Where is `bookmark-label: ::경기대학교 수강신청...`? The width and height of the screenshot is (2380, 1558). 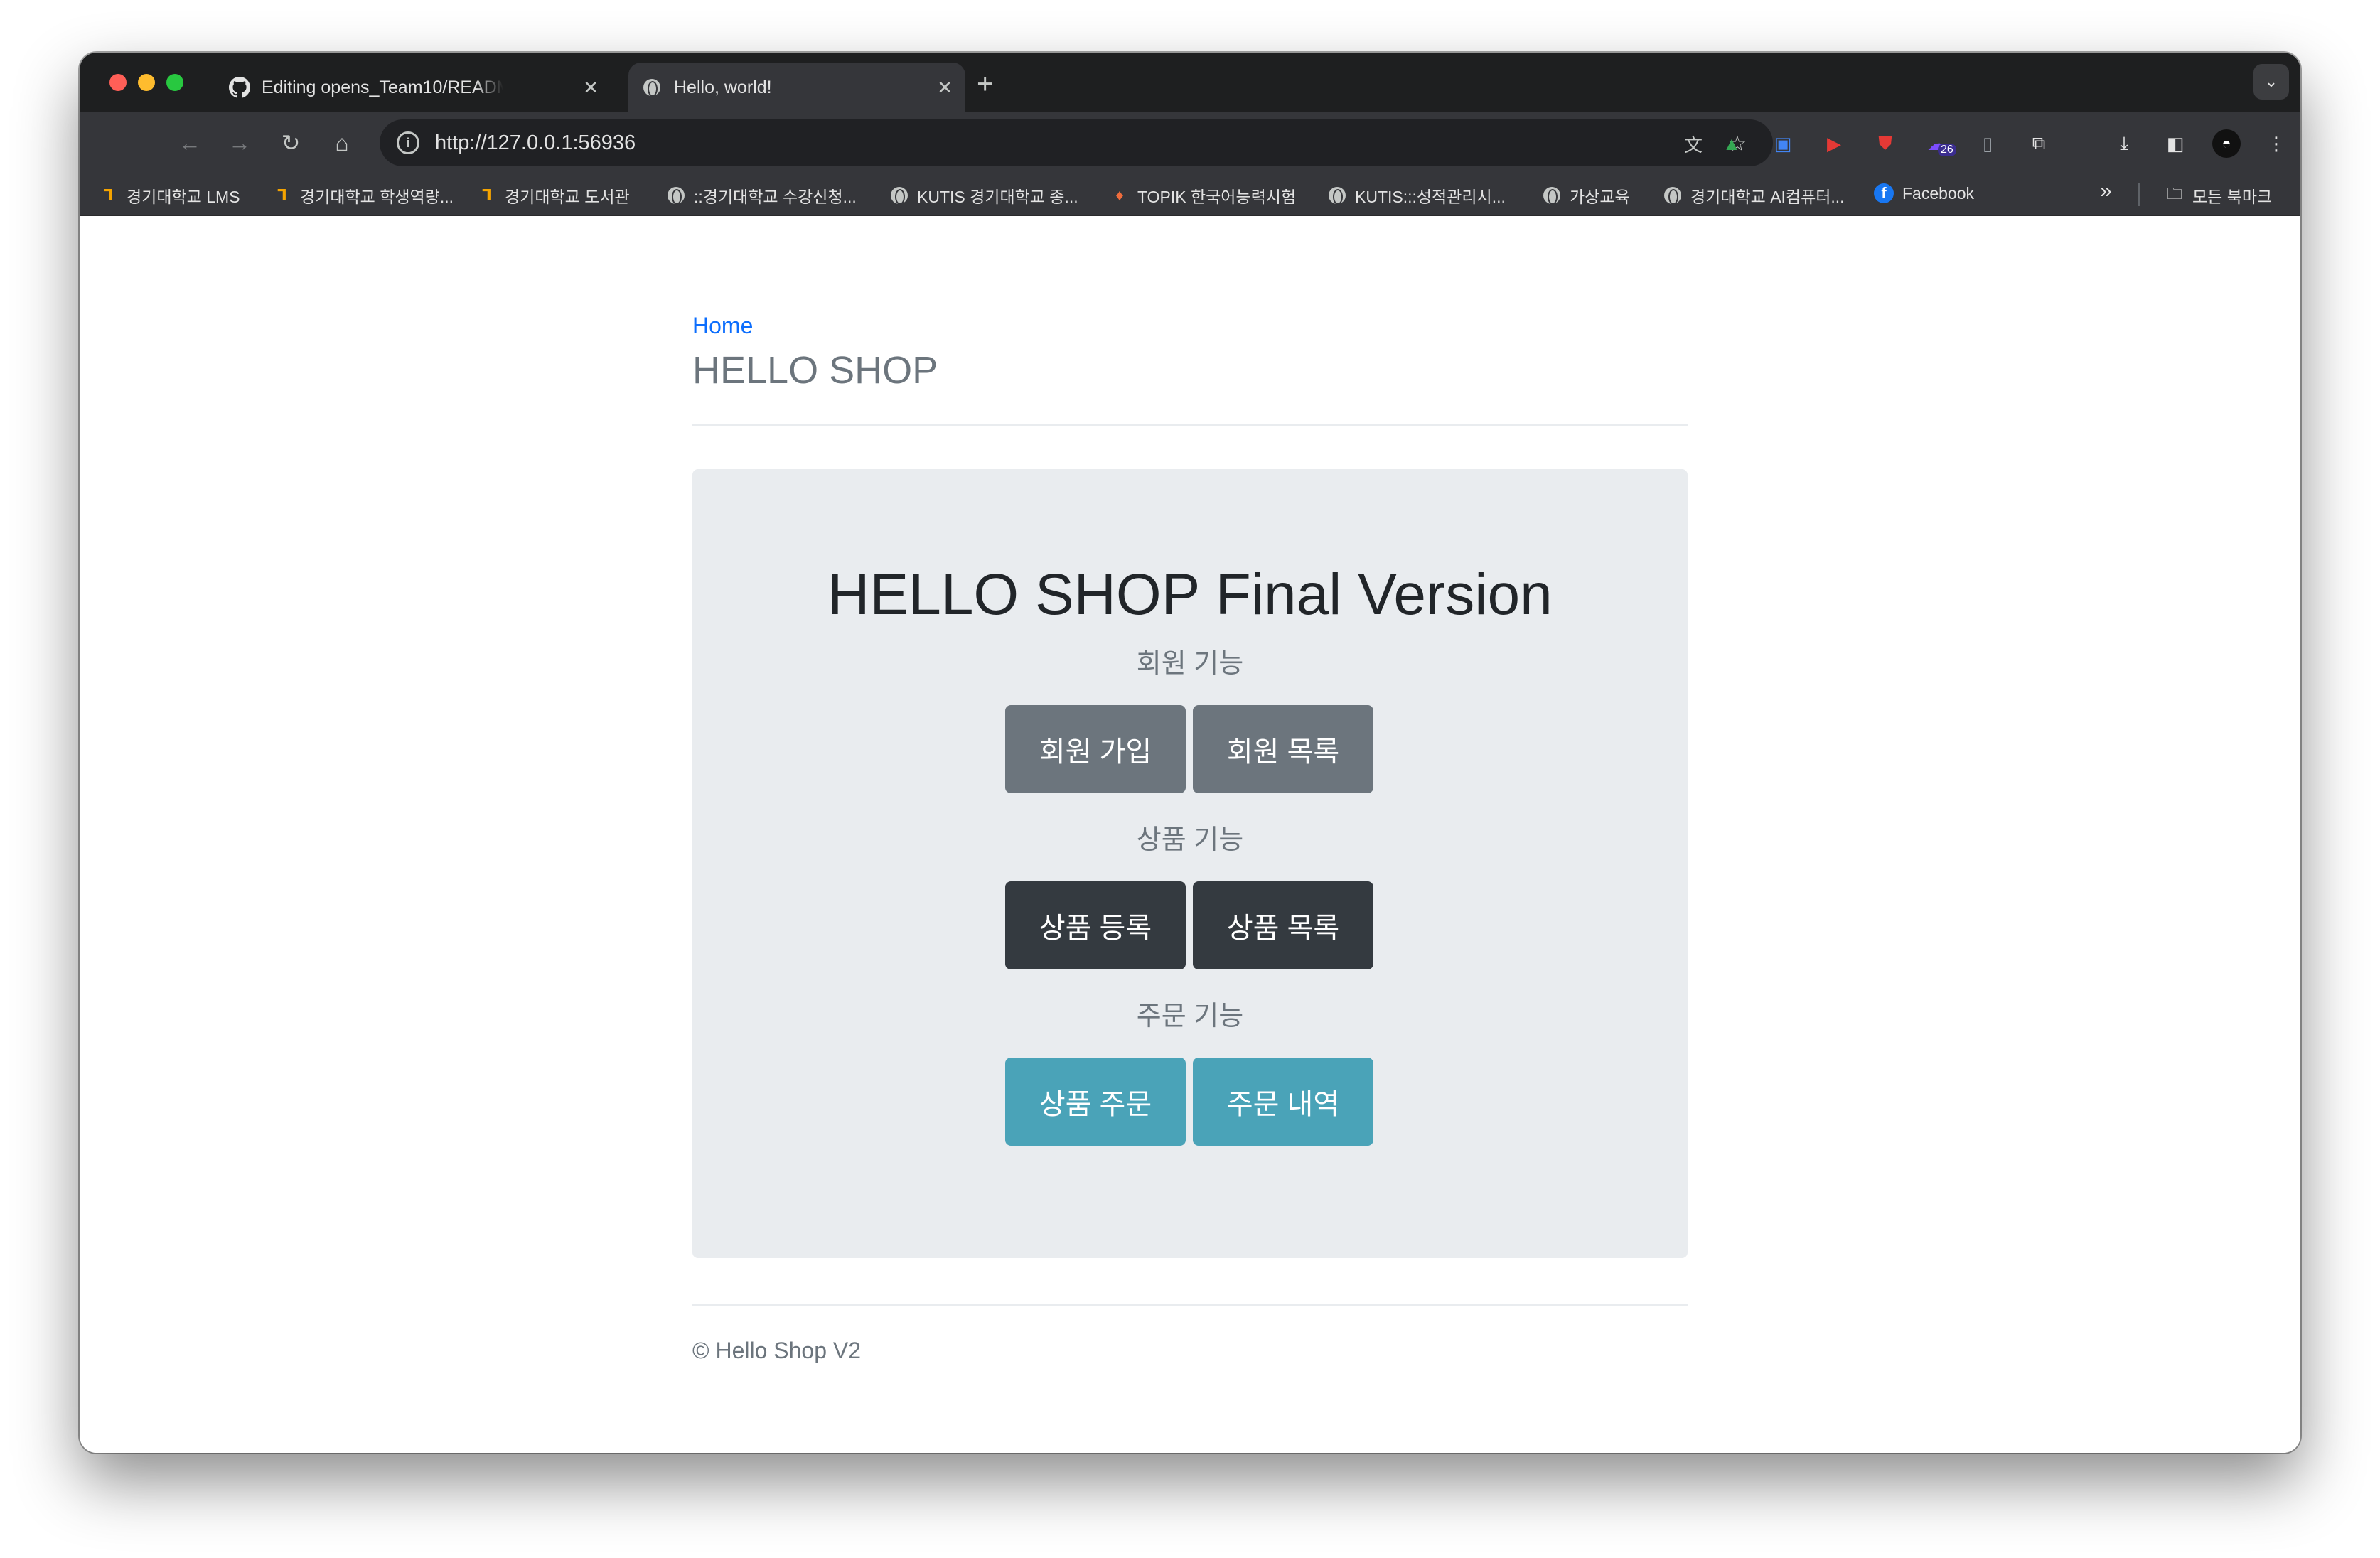
bookmark-label: ::경기대학교 수강신청... is located at coordinates (776, 197).